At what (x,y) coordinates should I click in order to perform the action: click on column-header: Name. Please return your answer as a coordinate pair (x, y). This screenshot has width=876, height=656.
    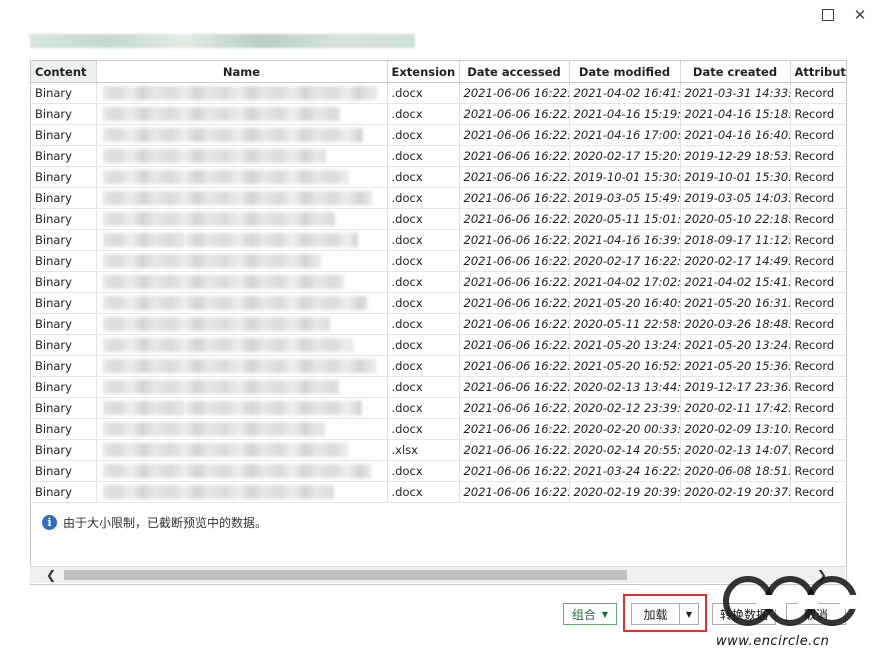
    Looking at the image, I should click on (242, 72).